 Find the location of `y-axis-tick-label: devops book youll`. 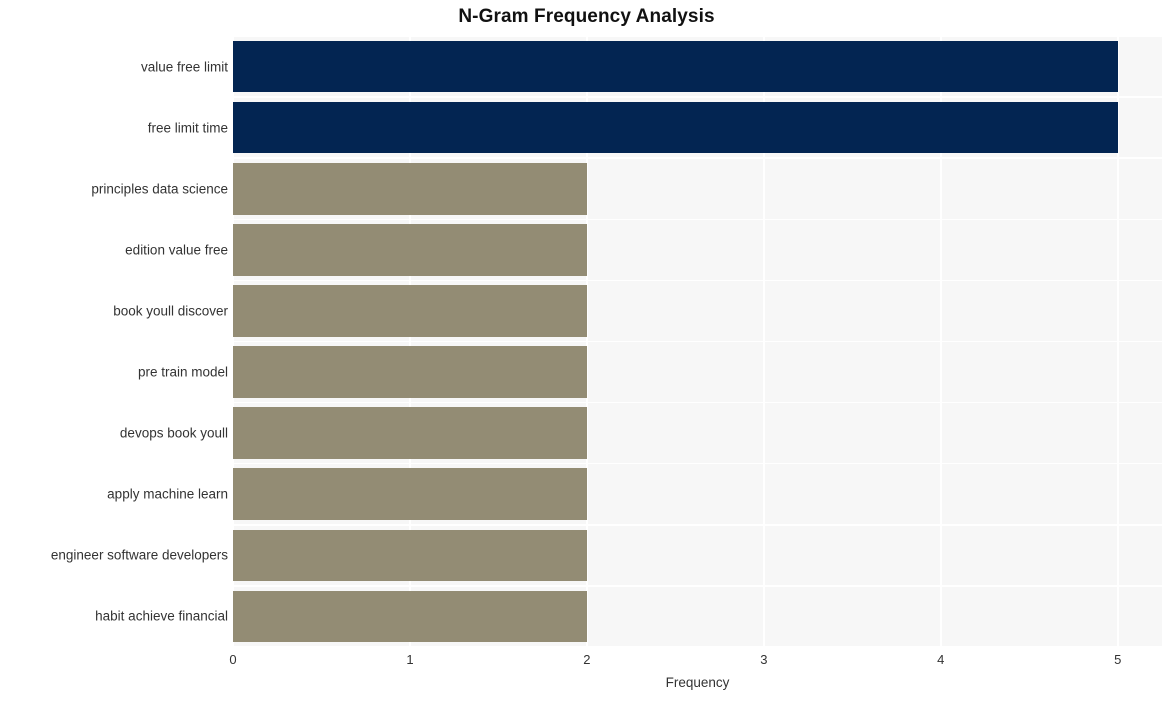

y-axis-tick-label: devops book youll is located at coordinates (173, 433).